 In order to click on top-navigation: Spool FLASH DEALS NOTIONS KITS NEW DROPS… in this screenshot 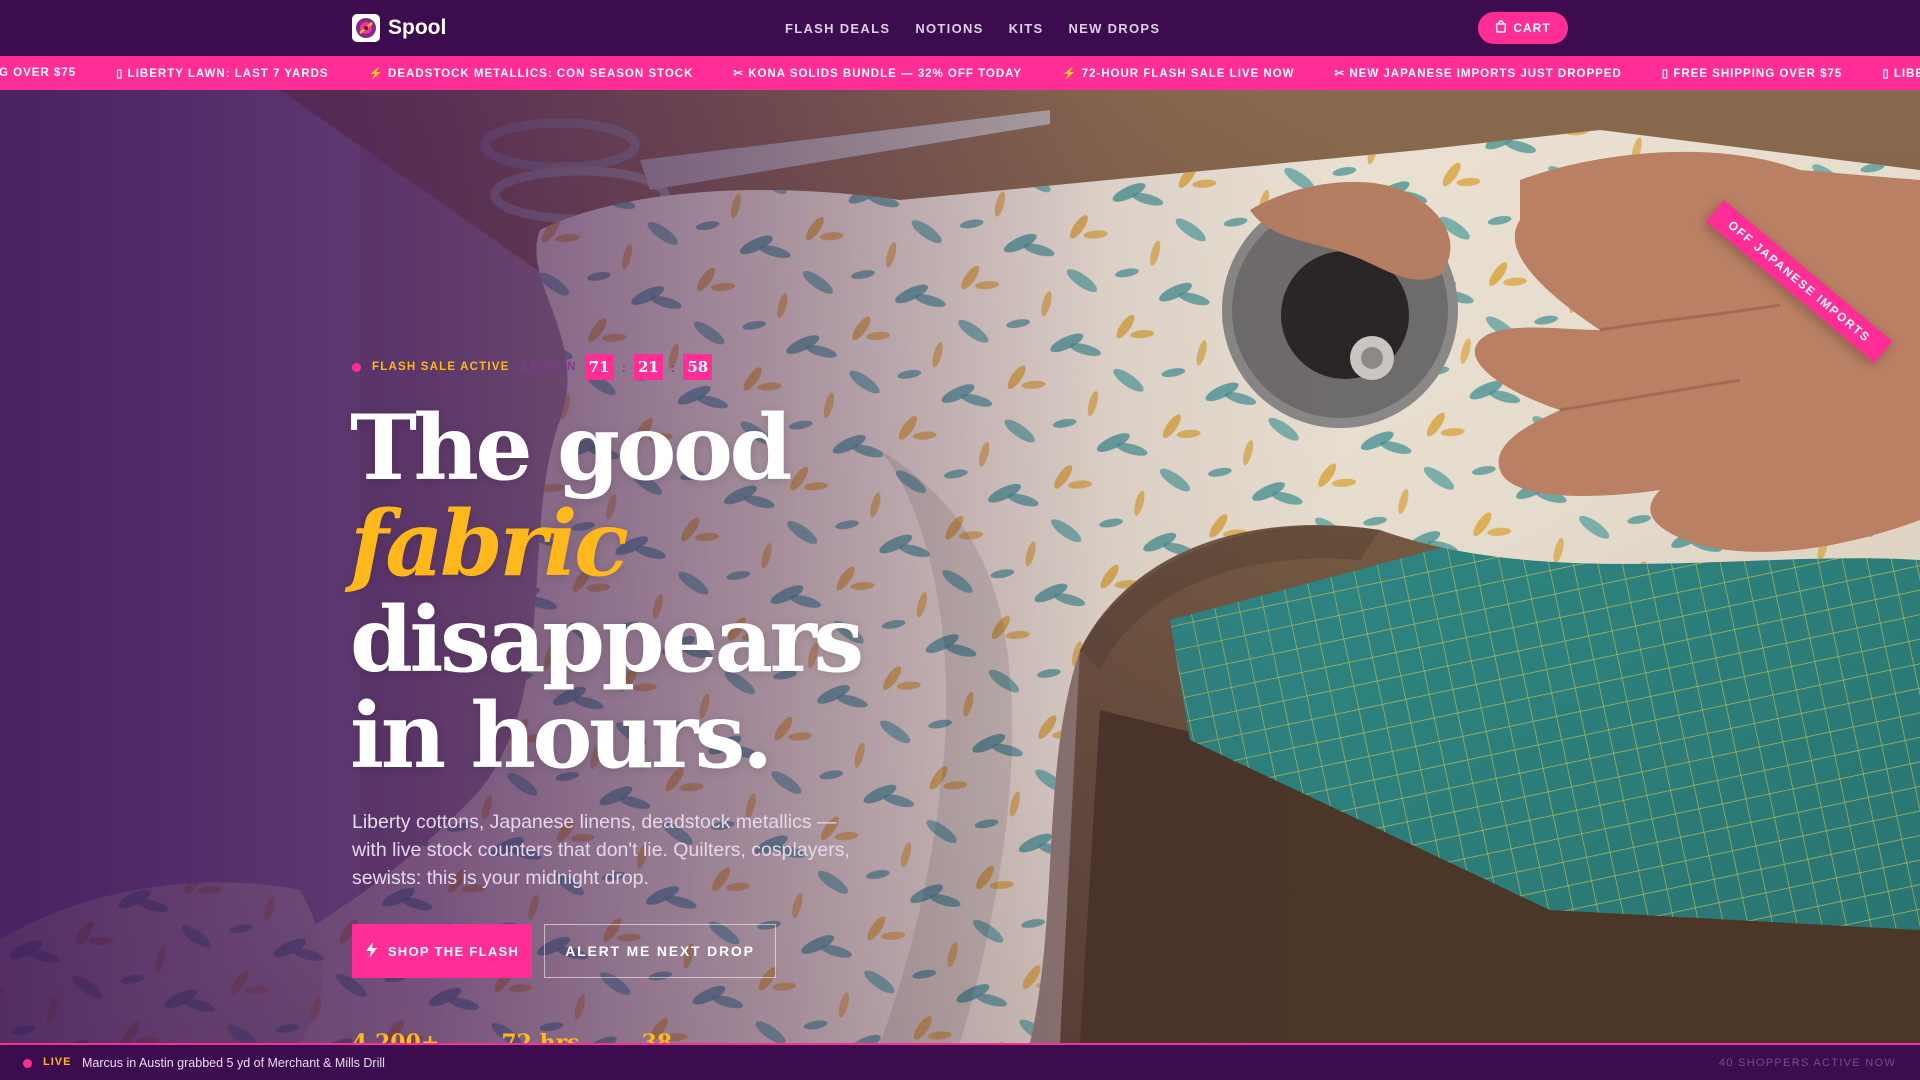, I will do `click(960, 28)`.